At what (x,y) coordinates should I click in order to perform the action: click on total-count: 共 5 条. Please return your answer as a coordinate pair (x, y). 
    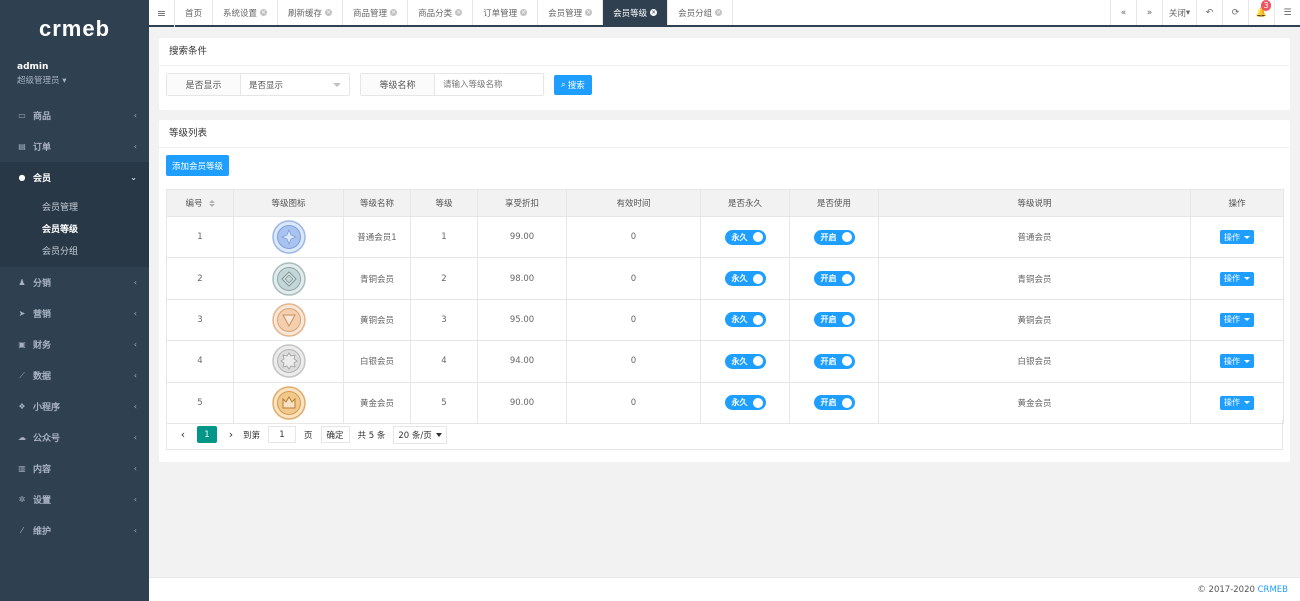
    Looking at the image, I should click on (371, 435).